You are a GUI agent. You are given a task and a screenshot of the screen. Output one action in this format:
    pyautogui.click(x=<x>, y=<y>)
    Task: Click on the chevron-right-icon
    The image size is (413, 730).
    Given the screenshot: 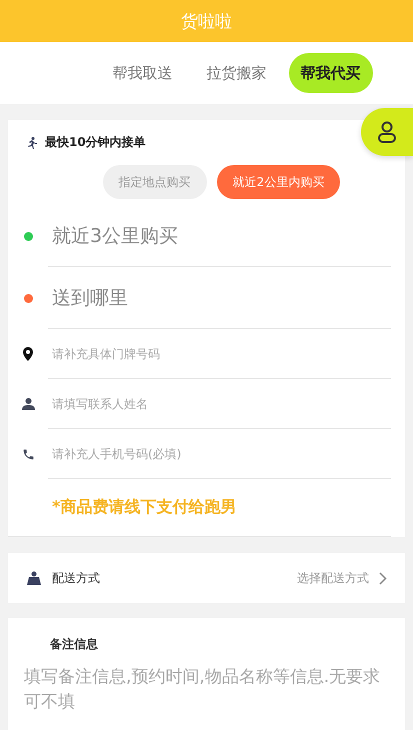 What is the action you would take?
    pyautogui.click(x=383, y=578)
    